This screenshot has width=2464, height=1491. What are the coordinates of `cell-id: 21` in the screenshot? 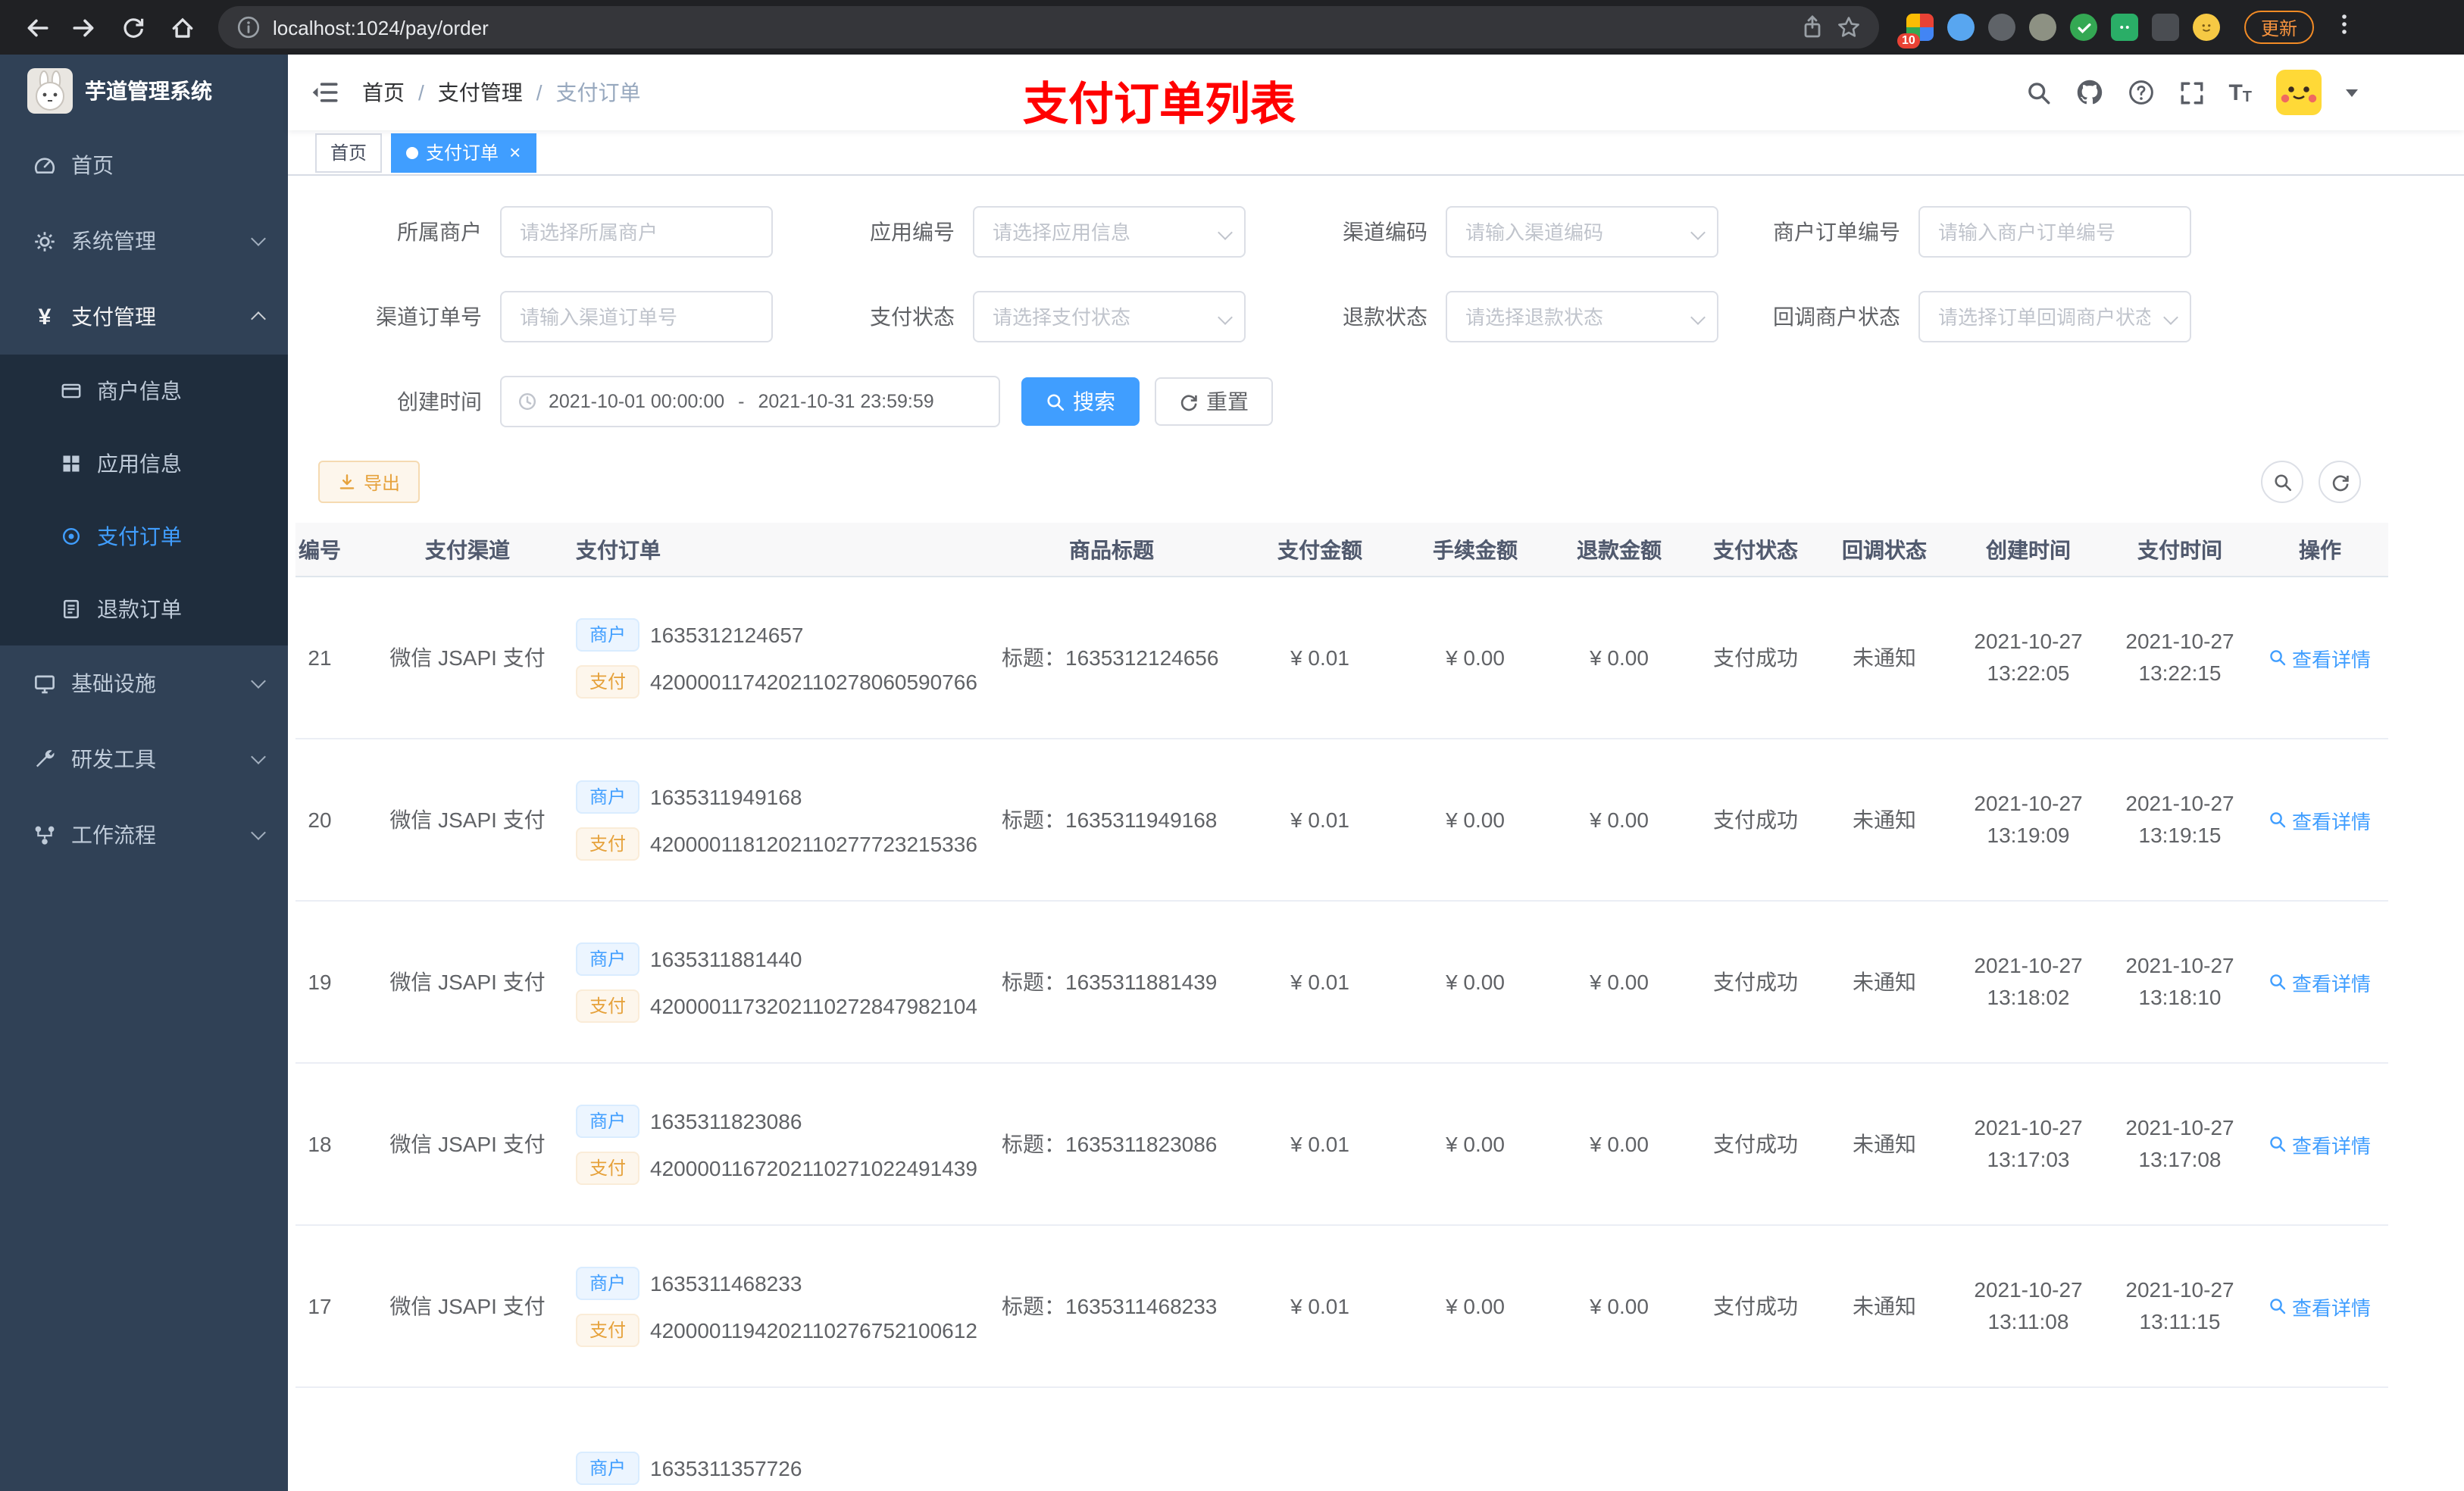 It's located at (320, 657).